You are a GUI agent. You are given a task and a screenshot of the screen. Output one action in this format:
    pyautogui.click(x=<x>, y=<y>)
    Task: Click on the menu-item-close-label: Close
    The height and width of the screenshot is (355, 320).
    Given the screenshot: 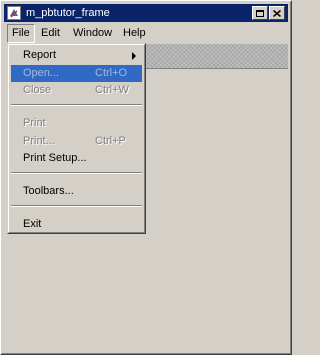 What is the action you would take?
    pyautogui.click(x=37, y=90)
    